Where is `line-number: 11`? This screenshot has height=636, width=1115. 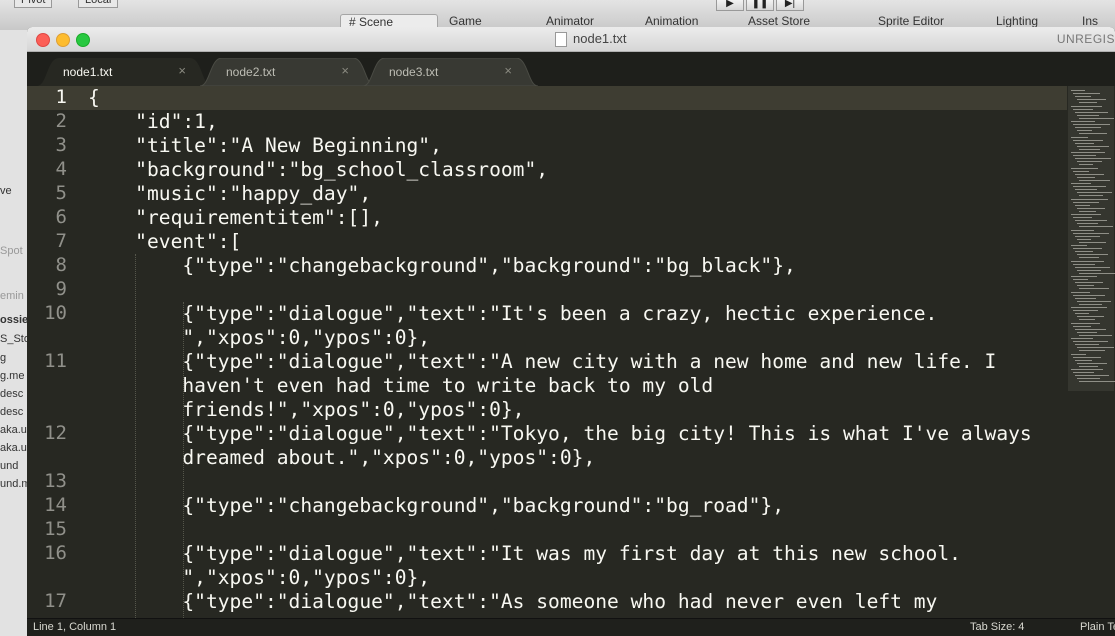
line-number: 11 is located at coordinates (55, 361).